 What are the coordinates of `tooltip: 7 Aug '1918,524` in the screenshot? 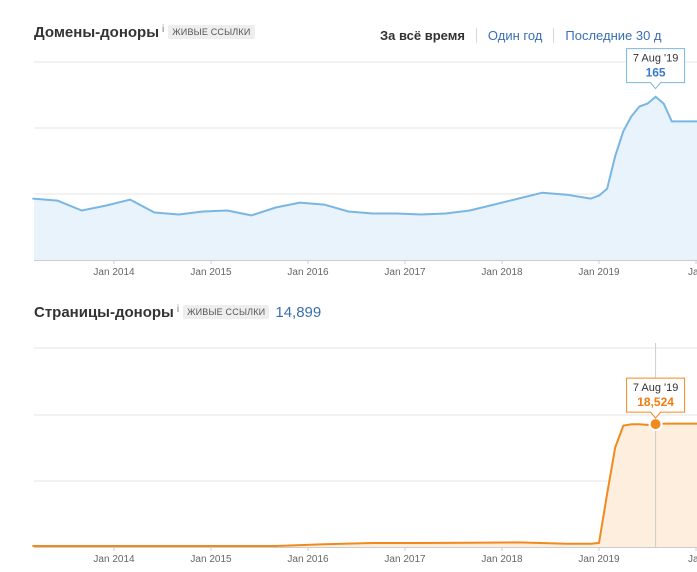 It's located at (656, 398).